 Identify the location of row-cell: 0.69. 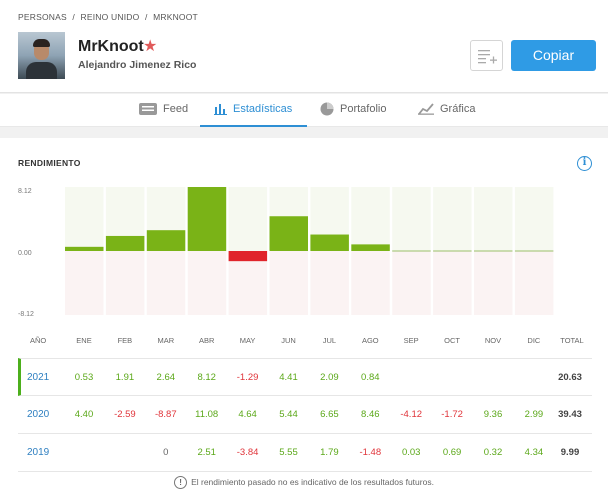
(452, 452).